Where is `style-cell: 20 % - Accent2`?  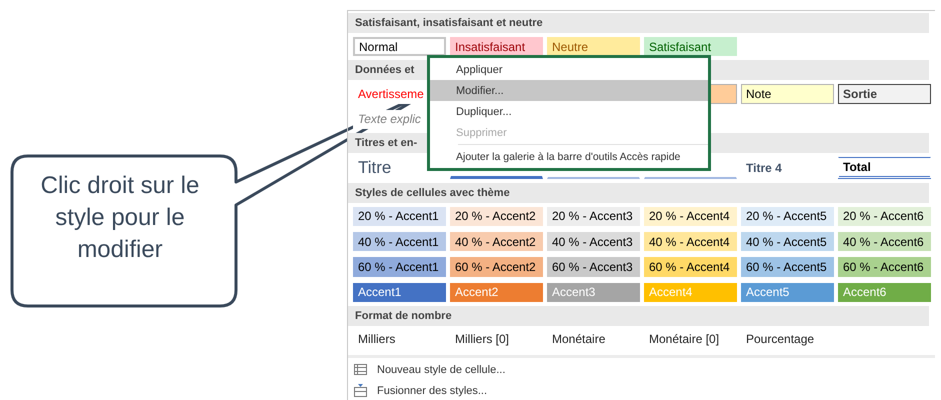 style-cell: 20 % - Accent2 is located at coordinates (496, 216).